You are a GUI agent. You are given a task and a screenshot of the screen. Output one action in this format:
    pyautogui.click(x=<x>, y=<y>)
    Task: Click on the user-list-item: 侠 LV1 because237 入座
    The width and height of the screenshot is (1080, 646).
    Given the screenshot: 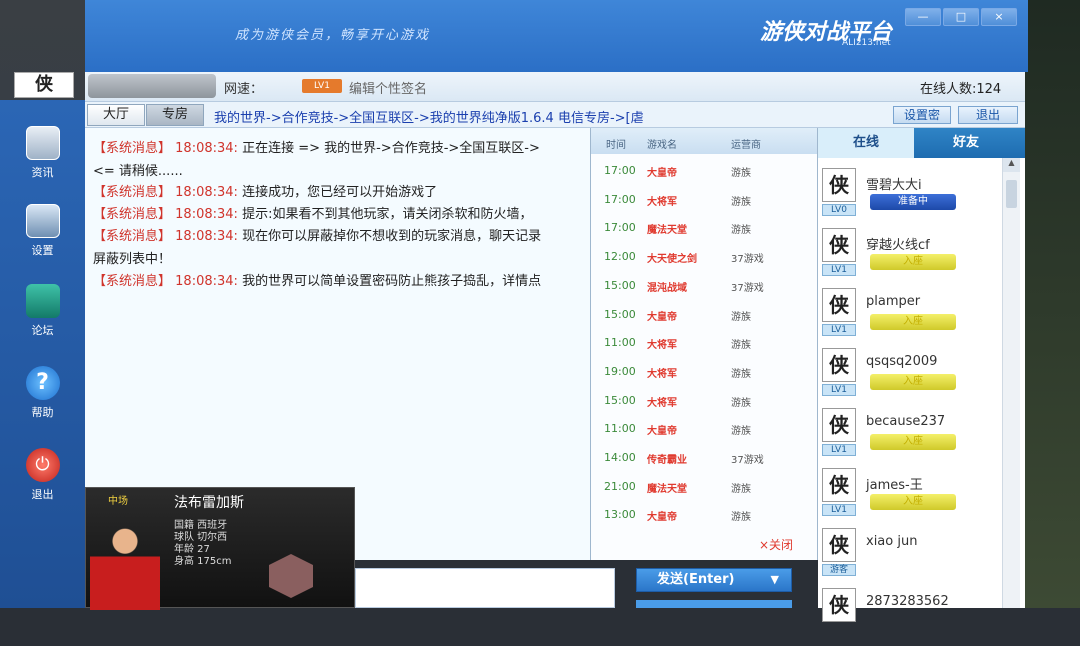 What is the action you would take?
    pyautogui.click(x=911, y=437)
    